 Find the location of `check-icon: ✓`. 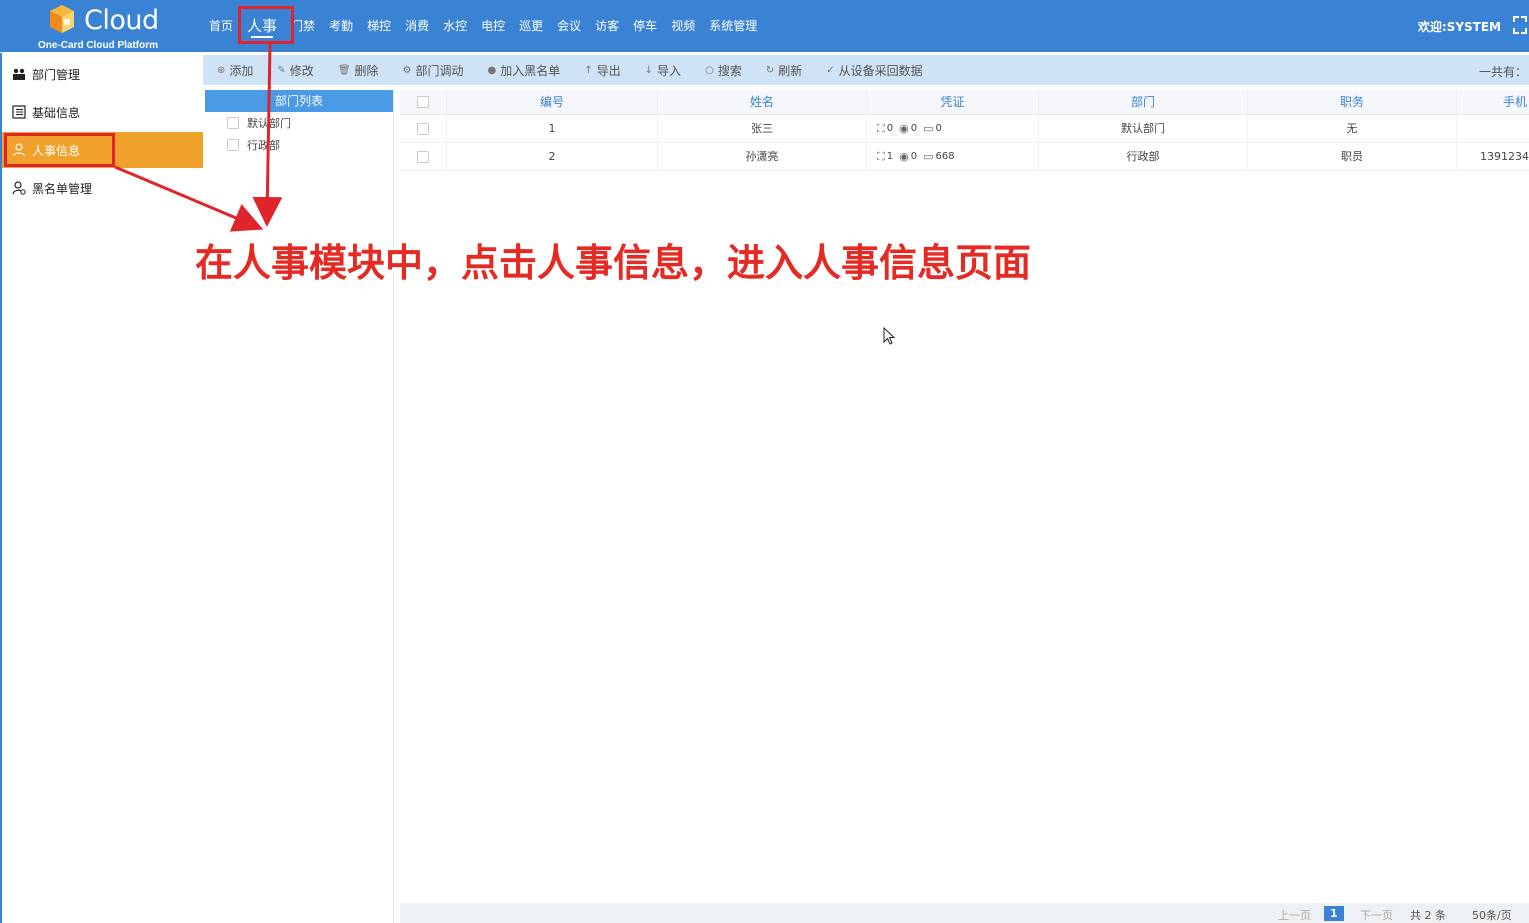

check-icon: ✓ is located at coordinates (830, 70).